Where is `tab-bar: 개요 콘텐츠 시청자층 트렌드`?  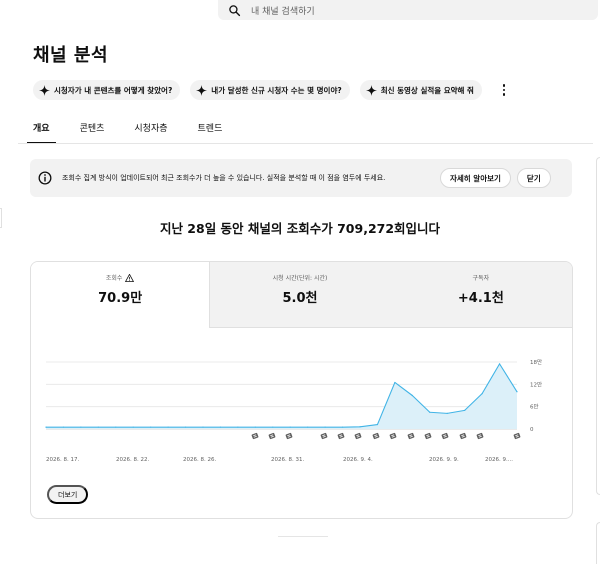
tab-bar: 개요 콘텐츠 시청자층 트렌드 is located at coordinates (139, 132).